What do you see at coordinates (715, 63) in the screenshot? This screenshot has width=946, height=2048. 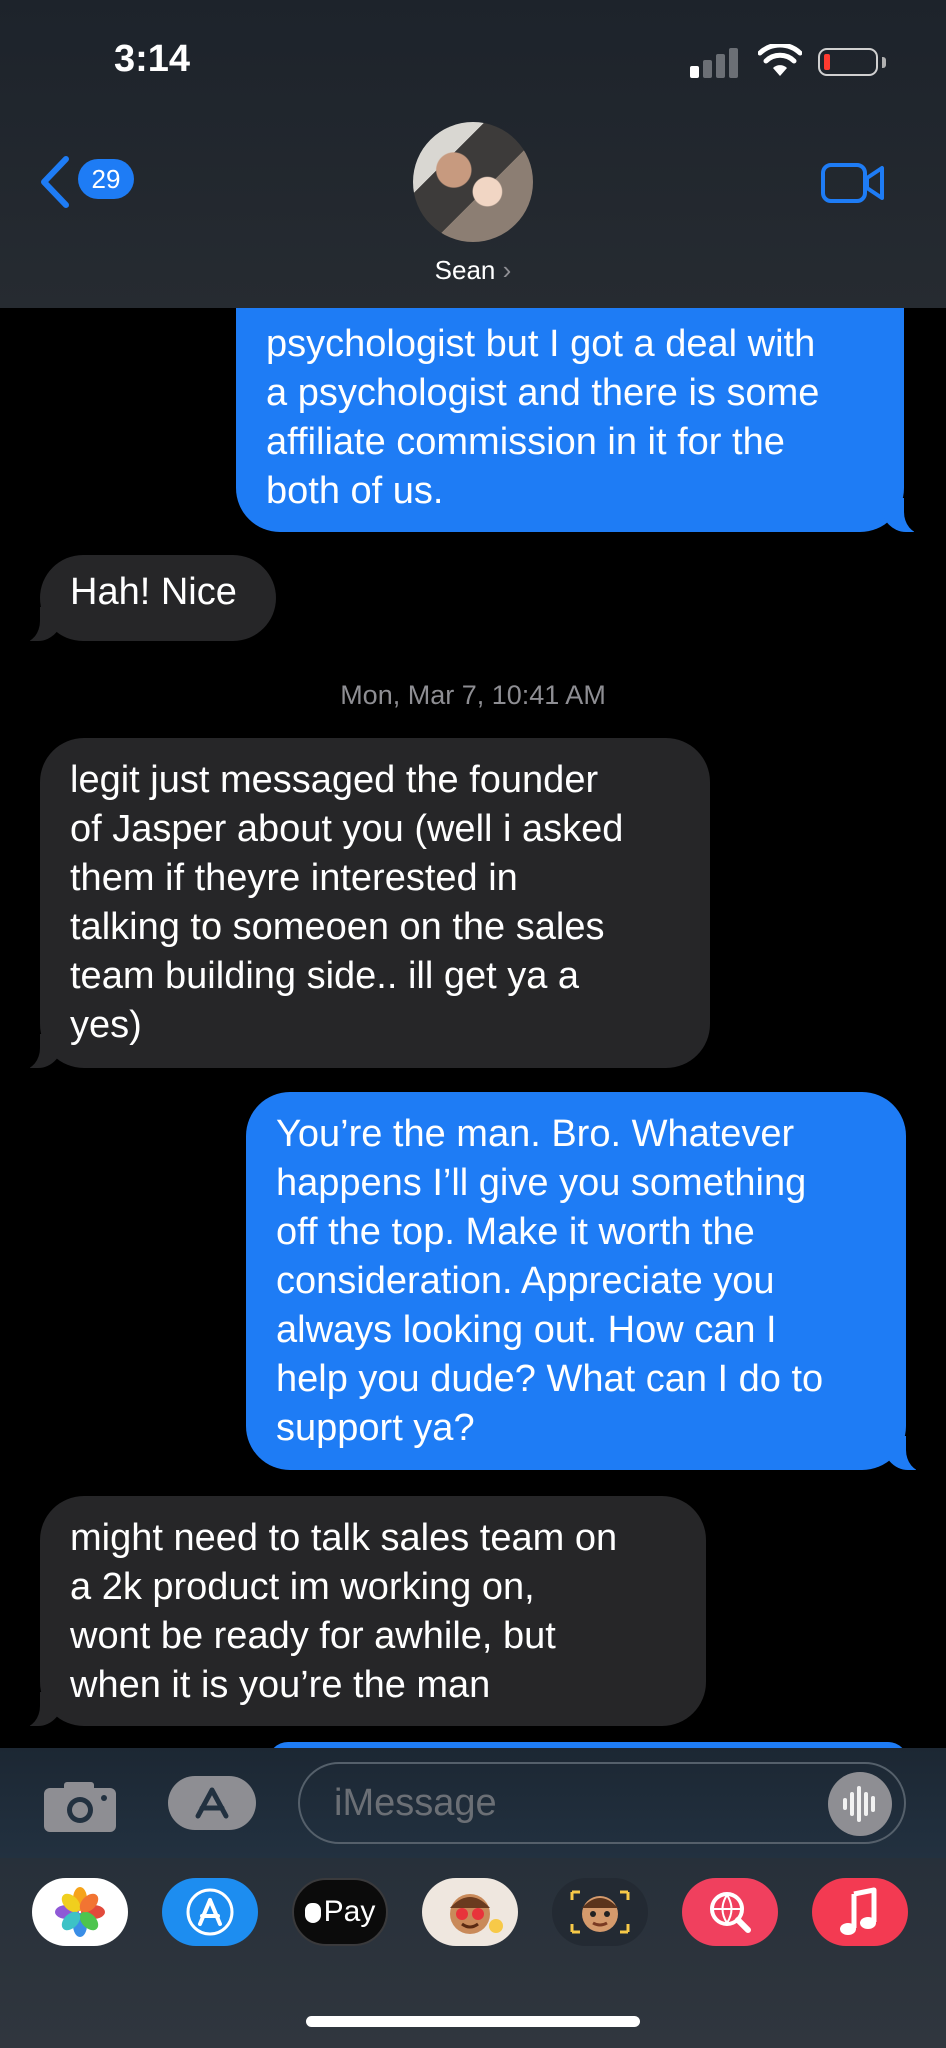 I see `cellular-signal-icon` at bounding box center [715, 63].